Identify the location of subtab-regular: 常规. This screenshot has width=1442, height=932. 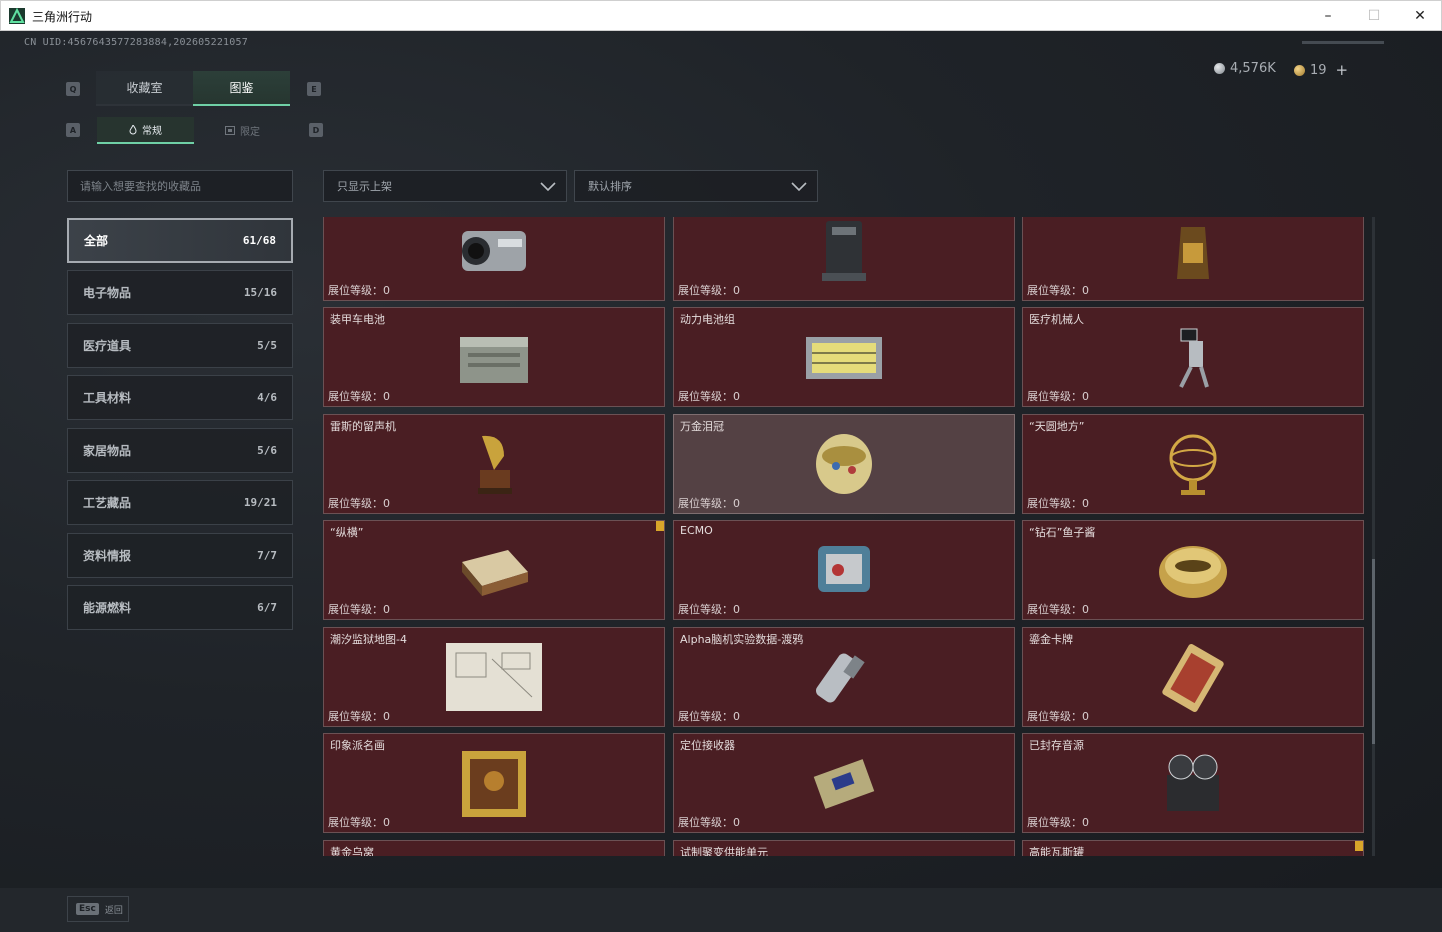
(145, 130).